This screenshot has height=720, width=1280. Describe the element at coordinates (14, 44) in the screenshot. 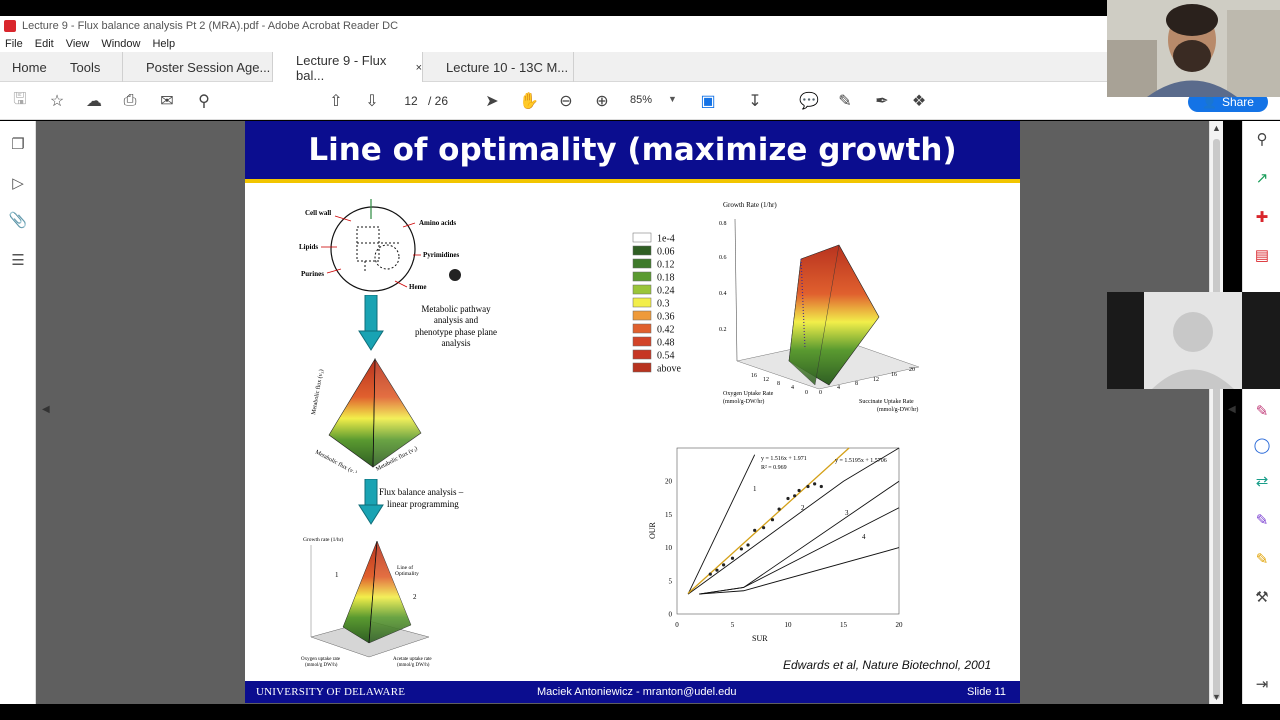

I see `menu-file: File` at that location.